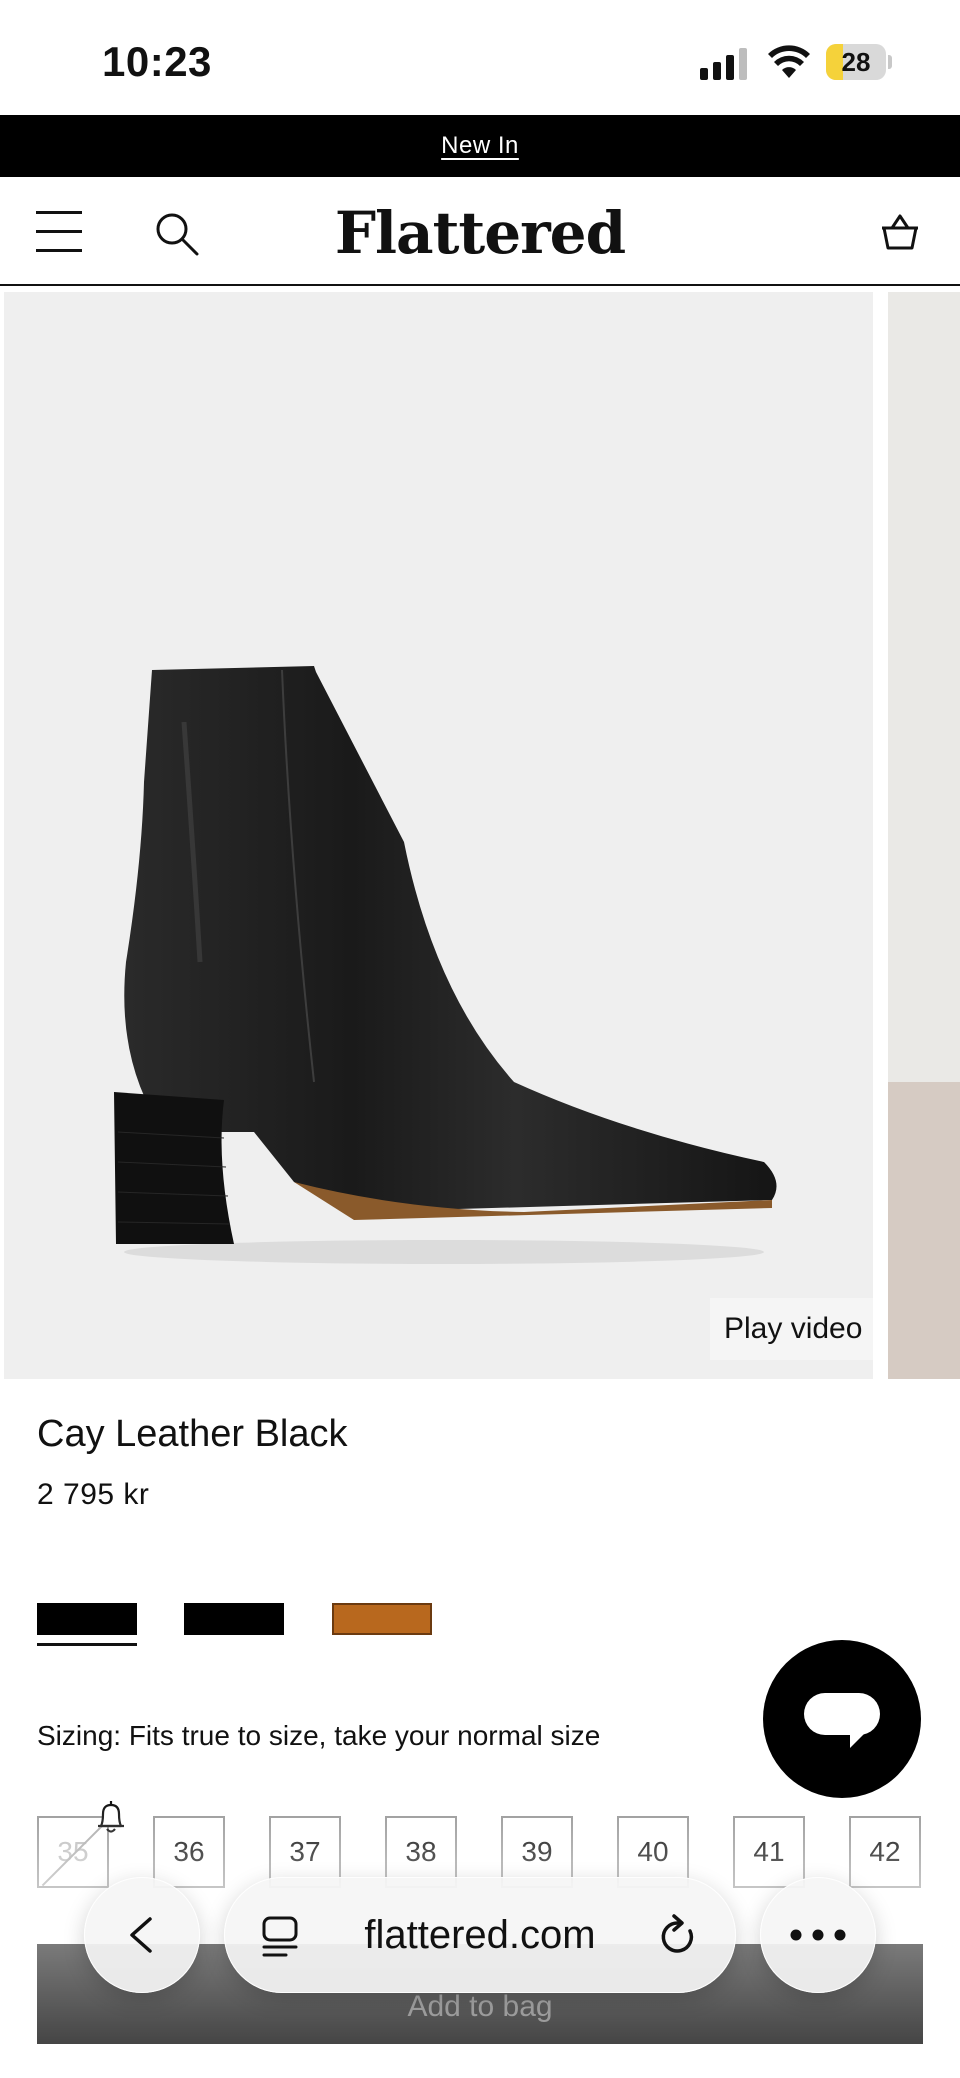 This screenshot has width=960, height=2078. I want to click on product-price: 2 795 kr, so click(93, 1494).